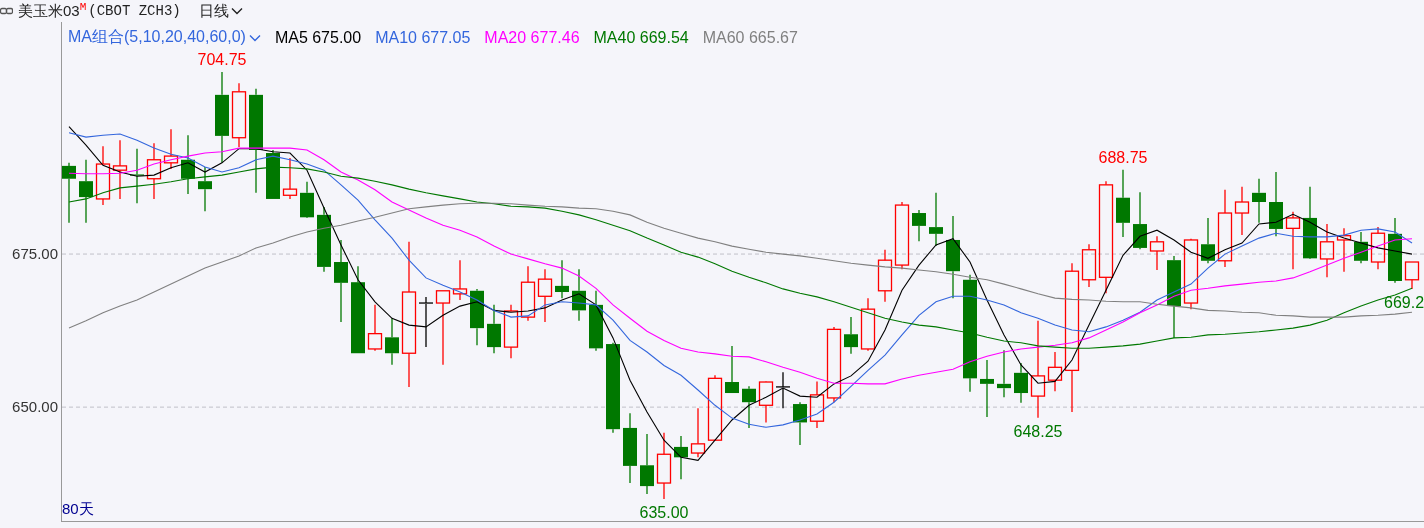 The image size is (1424, 528). I want to click on legend-item: MA20 677.46, so click(532, 37).